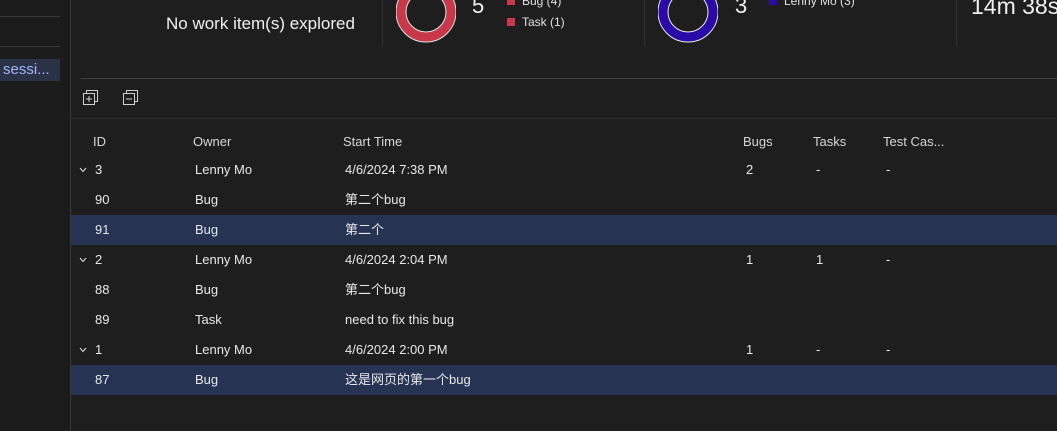  What do you see at coordinates (536, 22) in the screenshot?
I see `legend-item-task: Task (1)` at bounding box center [536, 22].